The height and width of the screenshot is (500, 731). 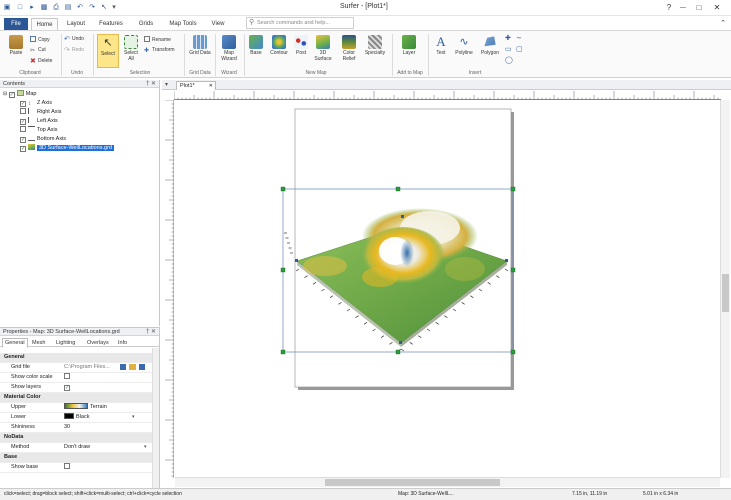 What do you see at coordinates (76, 438) in the screenshot?
I see `section-nodata: NoData` at bounding box center [76, 438].